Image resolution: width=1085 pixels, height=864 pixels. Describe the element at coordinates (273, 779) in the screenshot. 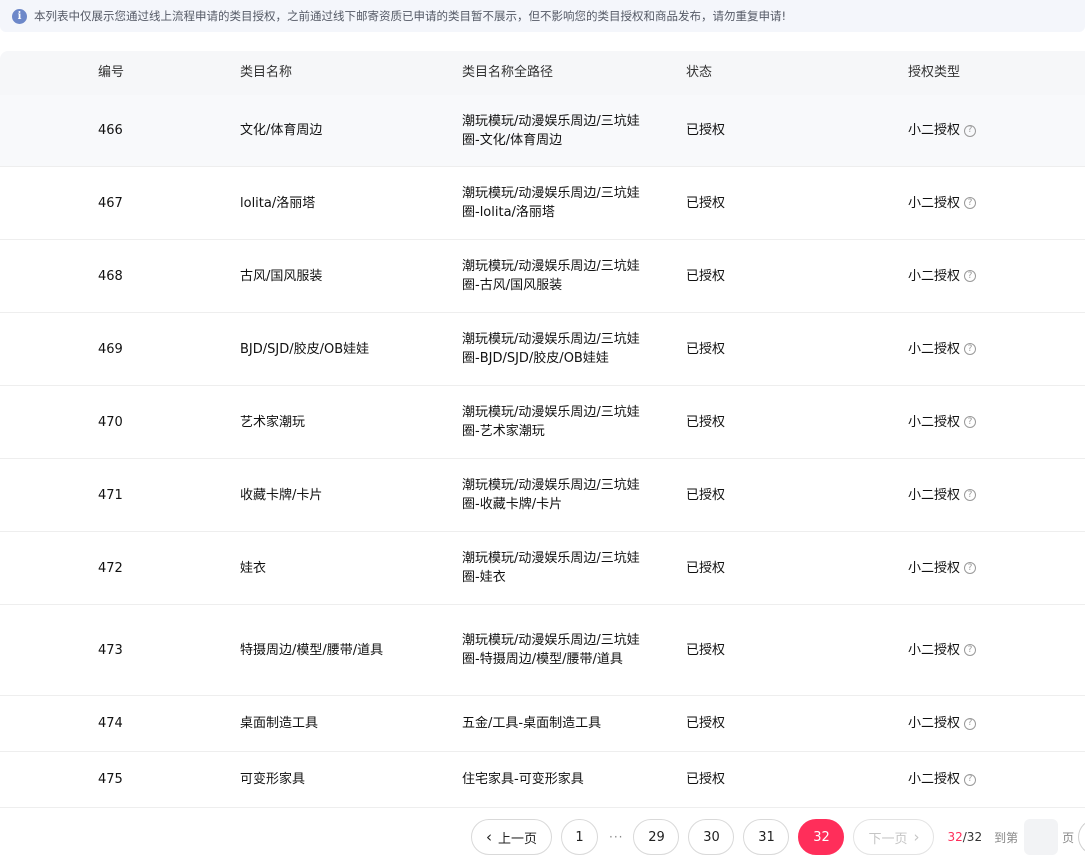

I see `cell-name-text: 可变形家具` at that location.